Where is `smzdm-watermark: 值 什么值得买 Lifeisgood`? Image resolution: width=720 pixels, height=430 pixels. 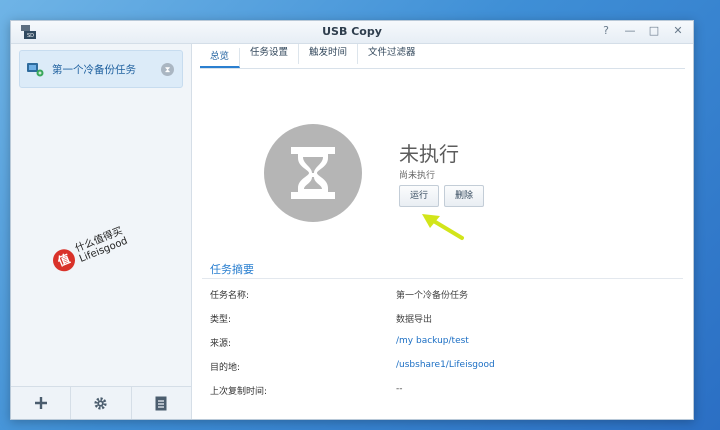 smzdm-watermark: 值 什么值得买 Lifeisgood is located at coordinates (89, 250).